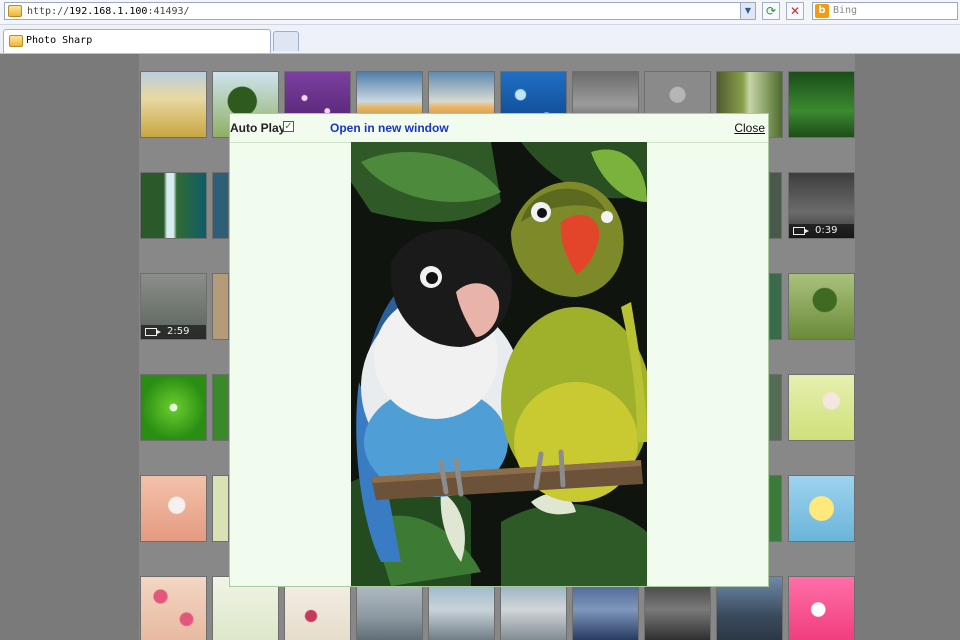 This screenshot has width=960, height=640. What do you see at coordinates (749, 128) in the screenshot?
I see `close-link: Close` at bounding box center [749, 128].